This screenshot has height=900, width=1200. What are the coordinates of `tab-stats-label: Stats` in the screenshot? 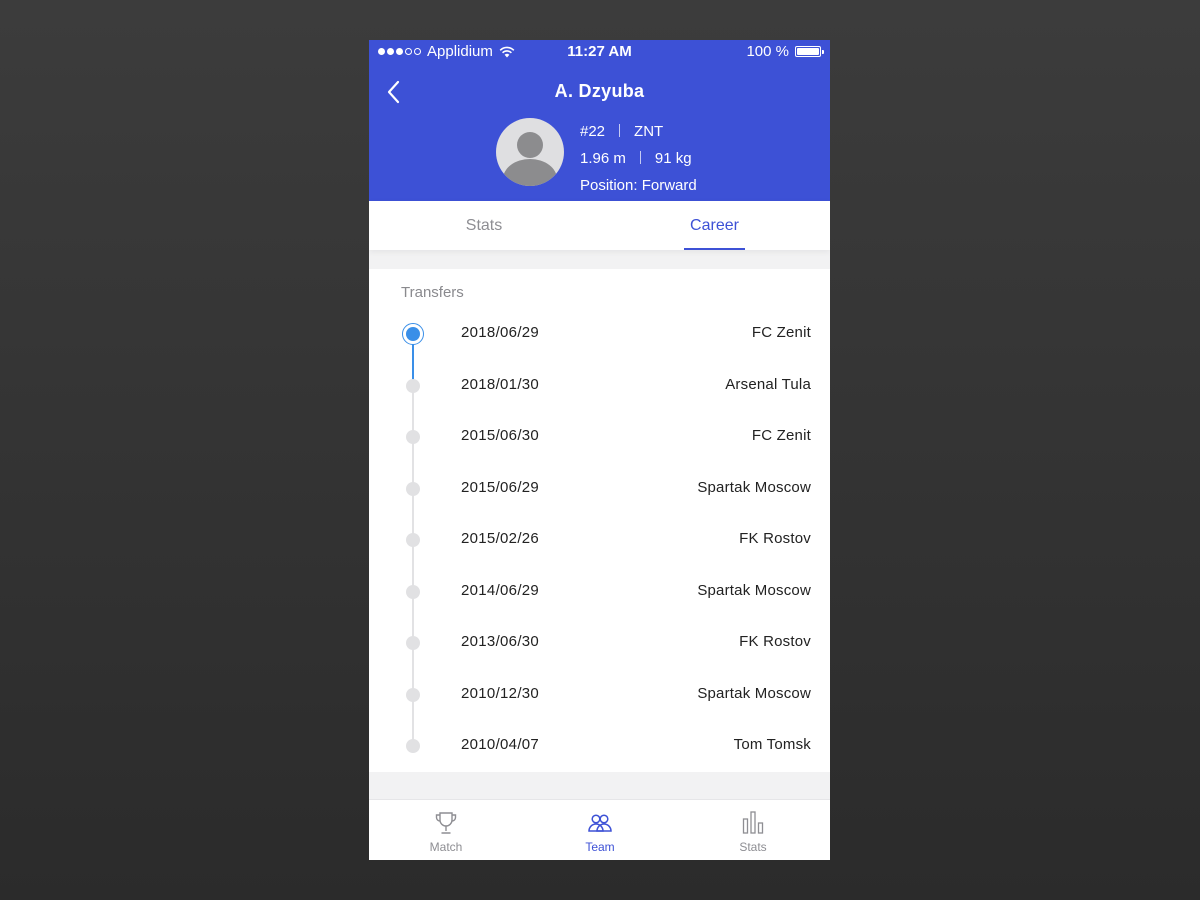 It's located at (753, 847).